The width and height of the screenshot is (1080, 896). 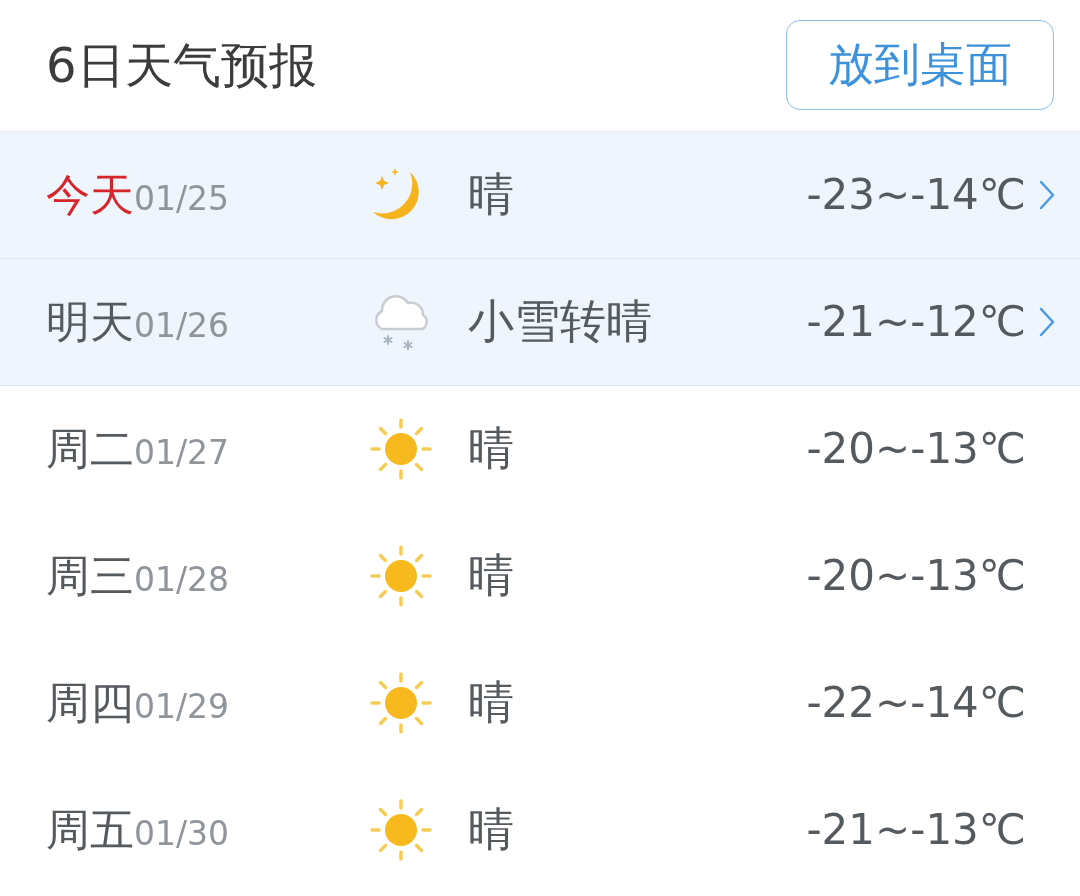 What do you see at coordinates (182, 325) in the screenshot?
I see `date-label: 01/26` at bounding box center [182, 325].